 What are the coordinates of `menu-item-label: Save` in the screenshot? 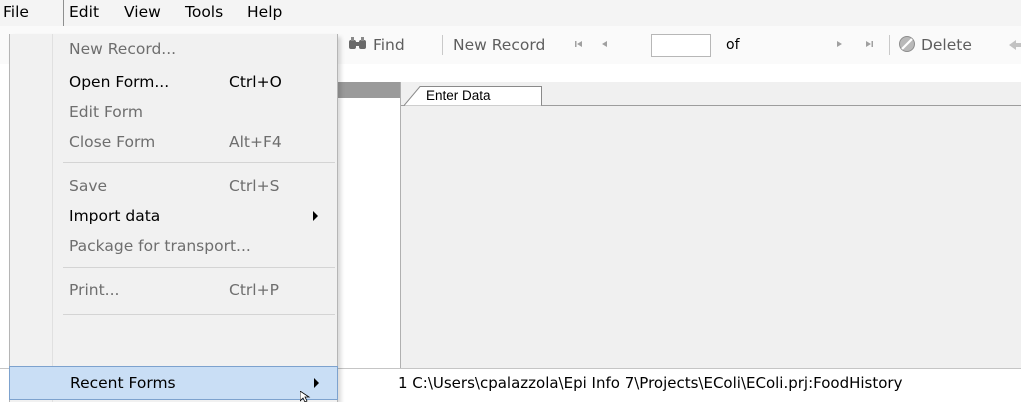 It's located at (88, 186).